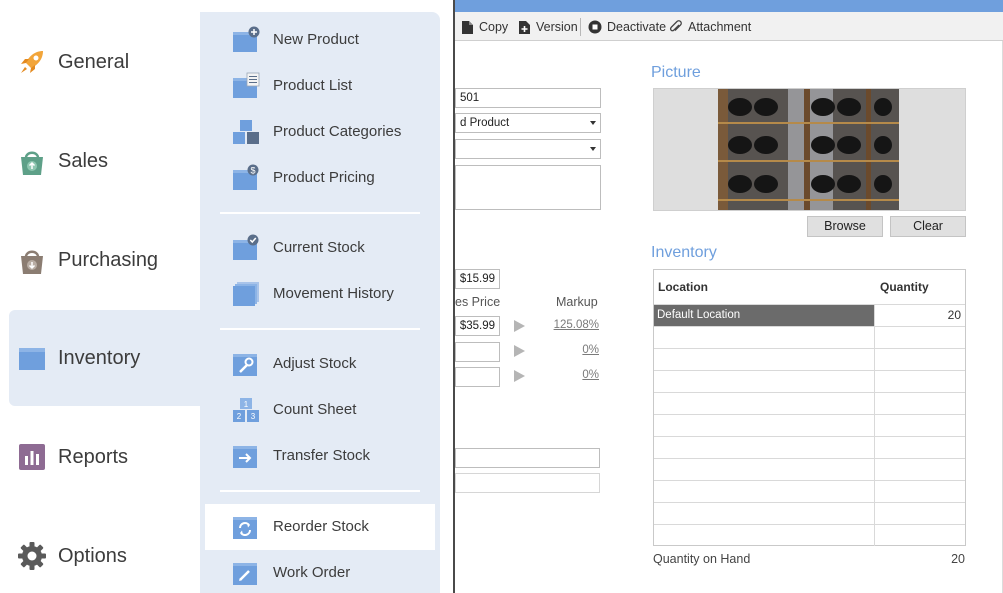 The image size is (1003, 593). I want to click on nav-item-inventory: Inventory, so click(104, 358).